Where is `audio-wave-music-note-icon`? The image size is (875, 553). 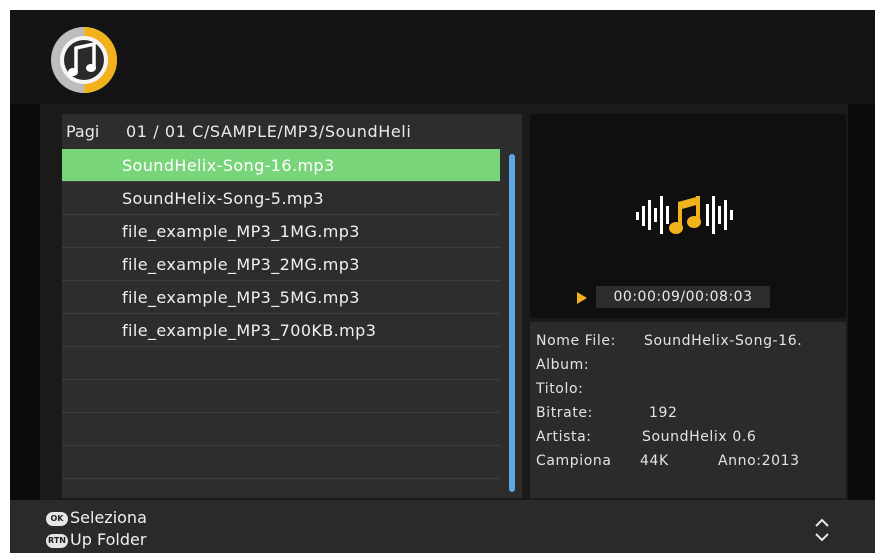
audio-wave-music-note-icon is located at coordinates (684, 215).